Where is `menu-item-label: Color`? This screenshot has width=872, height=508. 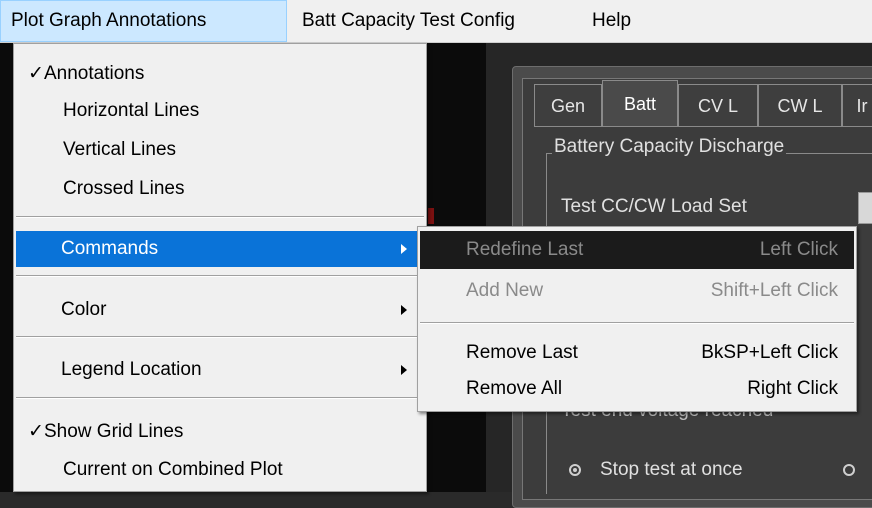 menu-item-label: Color is located at coordinates (84, 309).